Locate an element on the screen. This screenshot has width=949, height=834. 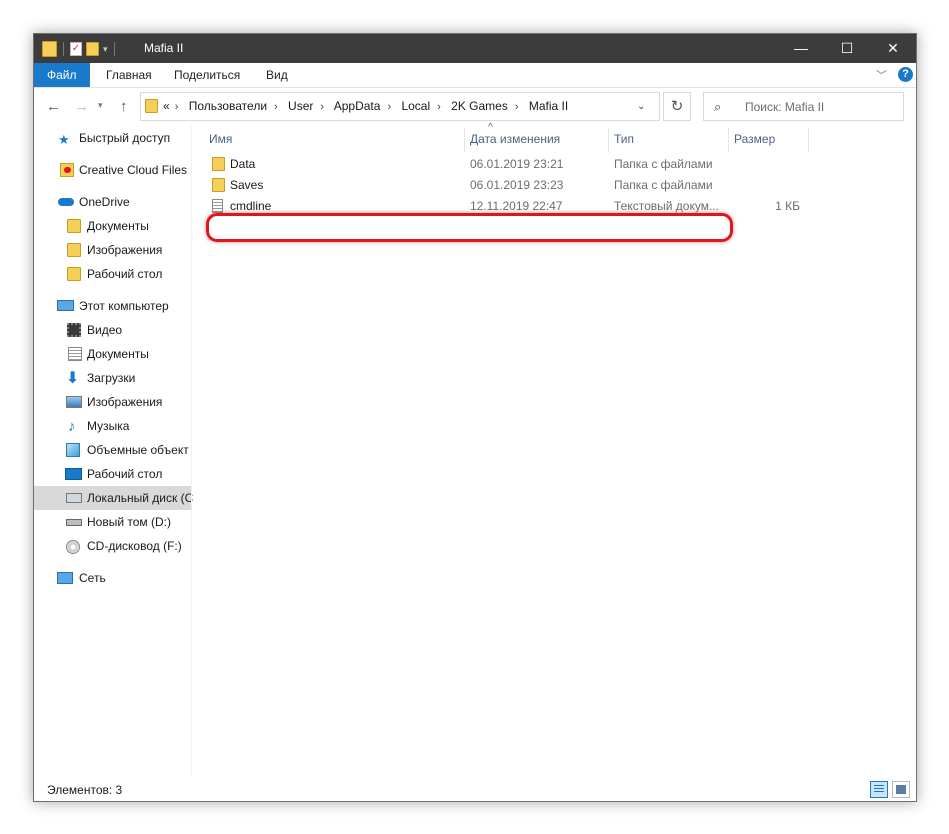
file-row-saves: Saves 06.01.2019 23:23 Папка с файлами is located at coordinates (486, 185).